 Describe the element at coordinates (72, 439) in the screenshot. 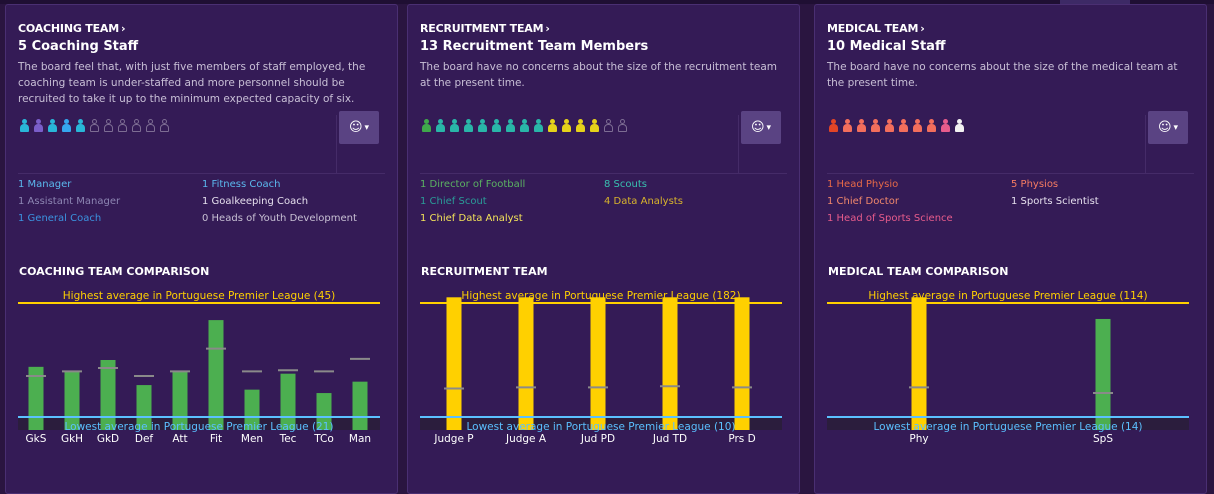

I see `x-tick-label: GkH` at that location.